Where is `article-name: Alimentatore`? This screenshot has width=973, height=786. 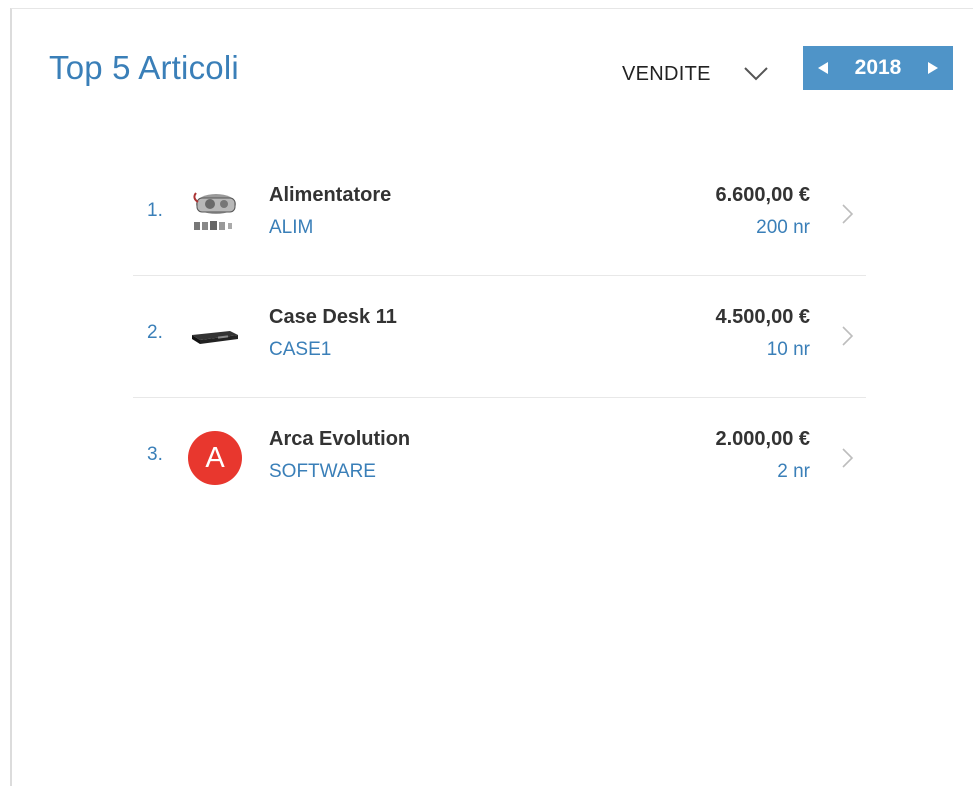 article-name: Alimentatore is located at coordinates (330, 195).